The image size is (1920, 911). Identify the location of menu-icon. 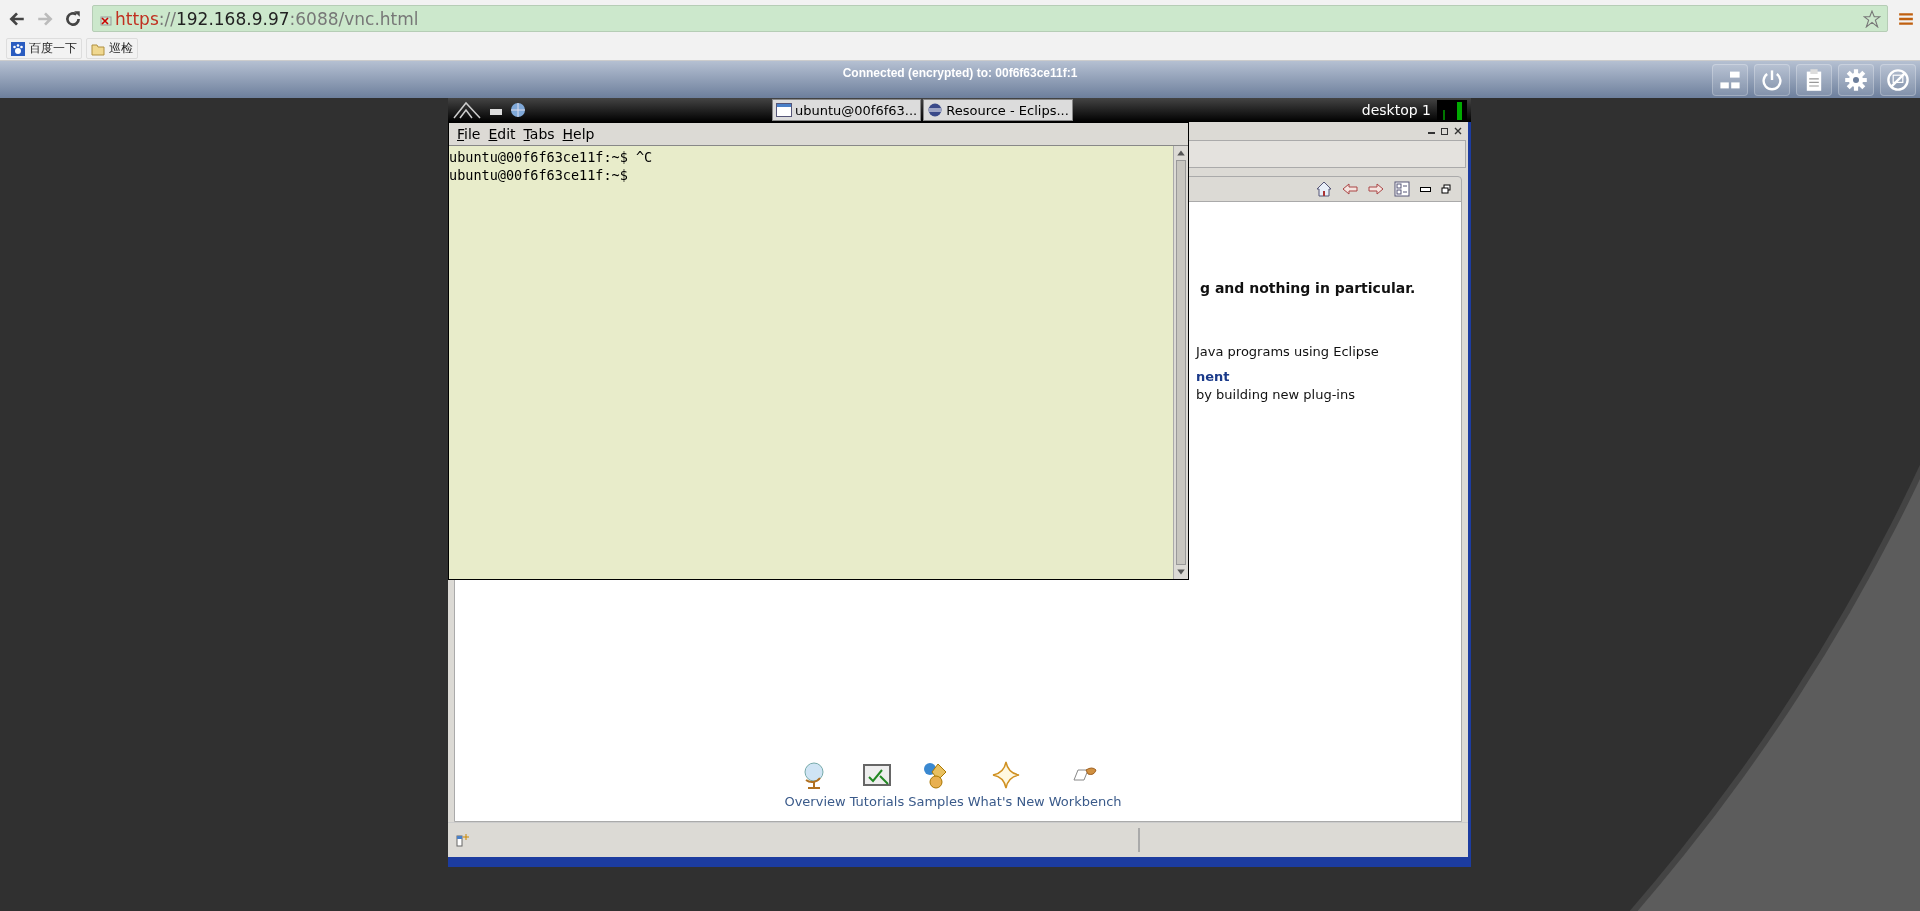
(1906, 18).